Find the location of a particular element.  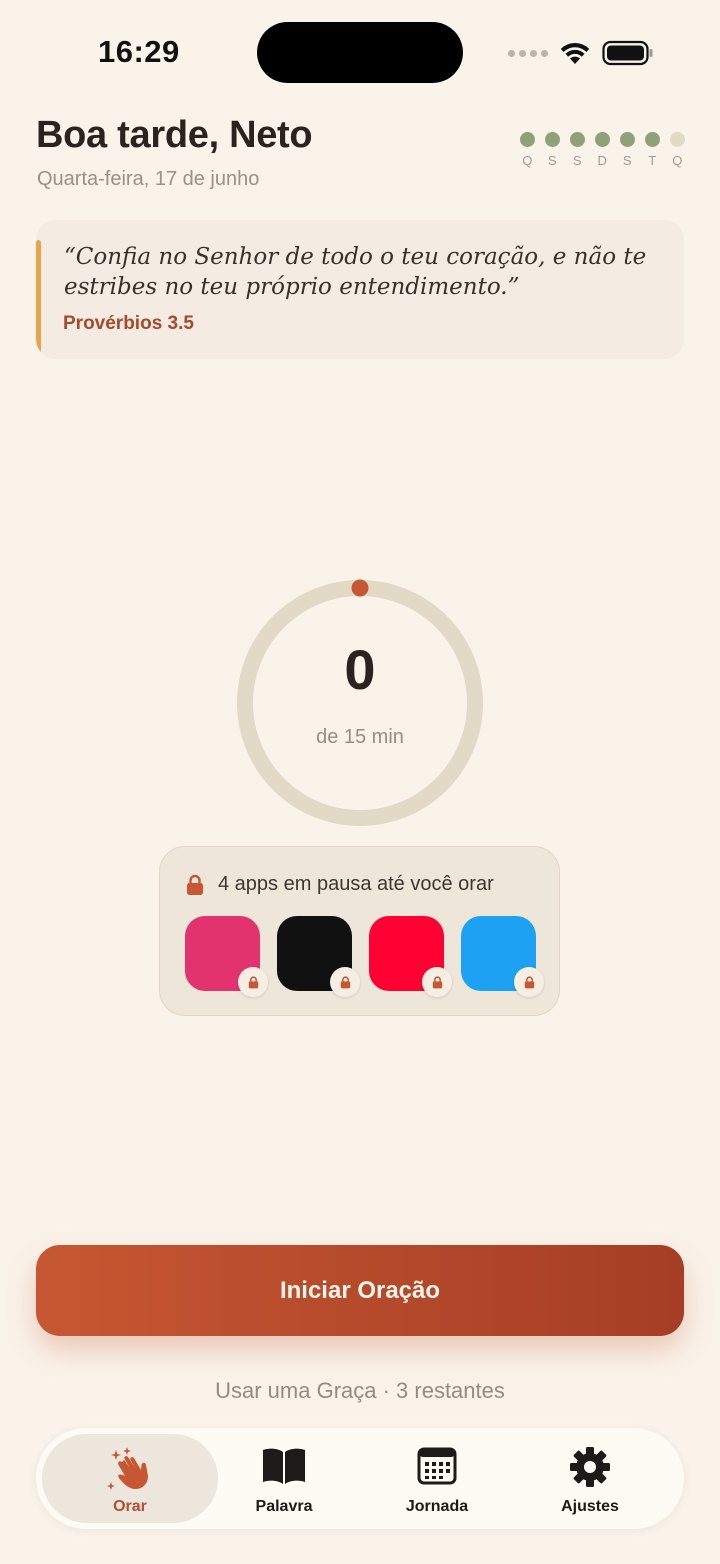

current-date: Quarta-feira, 17 de junho is located at coordinates (148, 179).